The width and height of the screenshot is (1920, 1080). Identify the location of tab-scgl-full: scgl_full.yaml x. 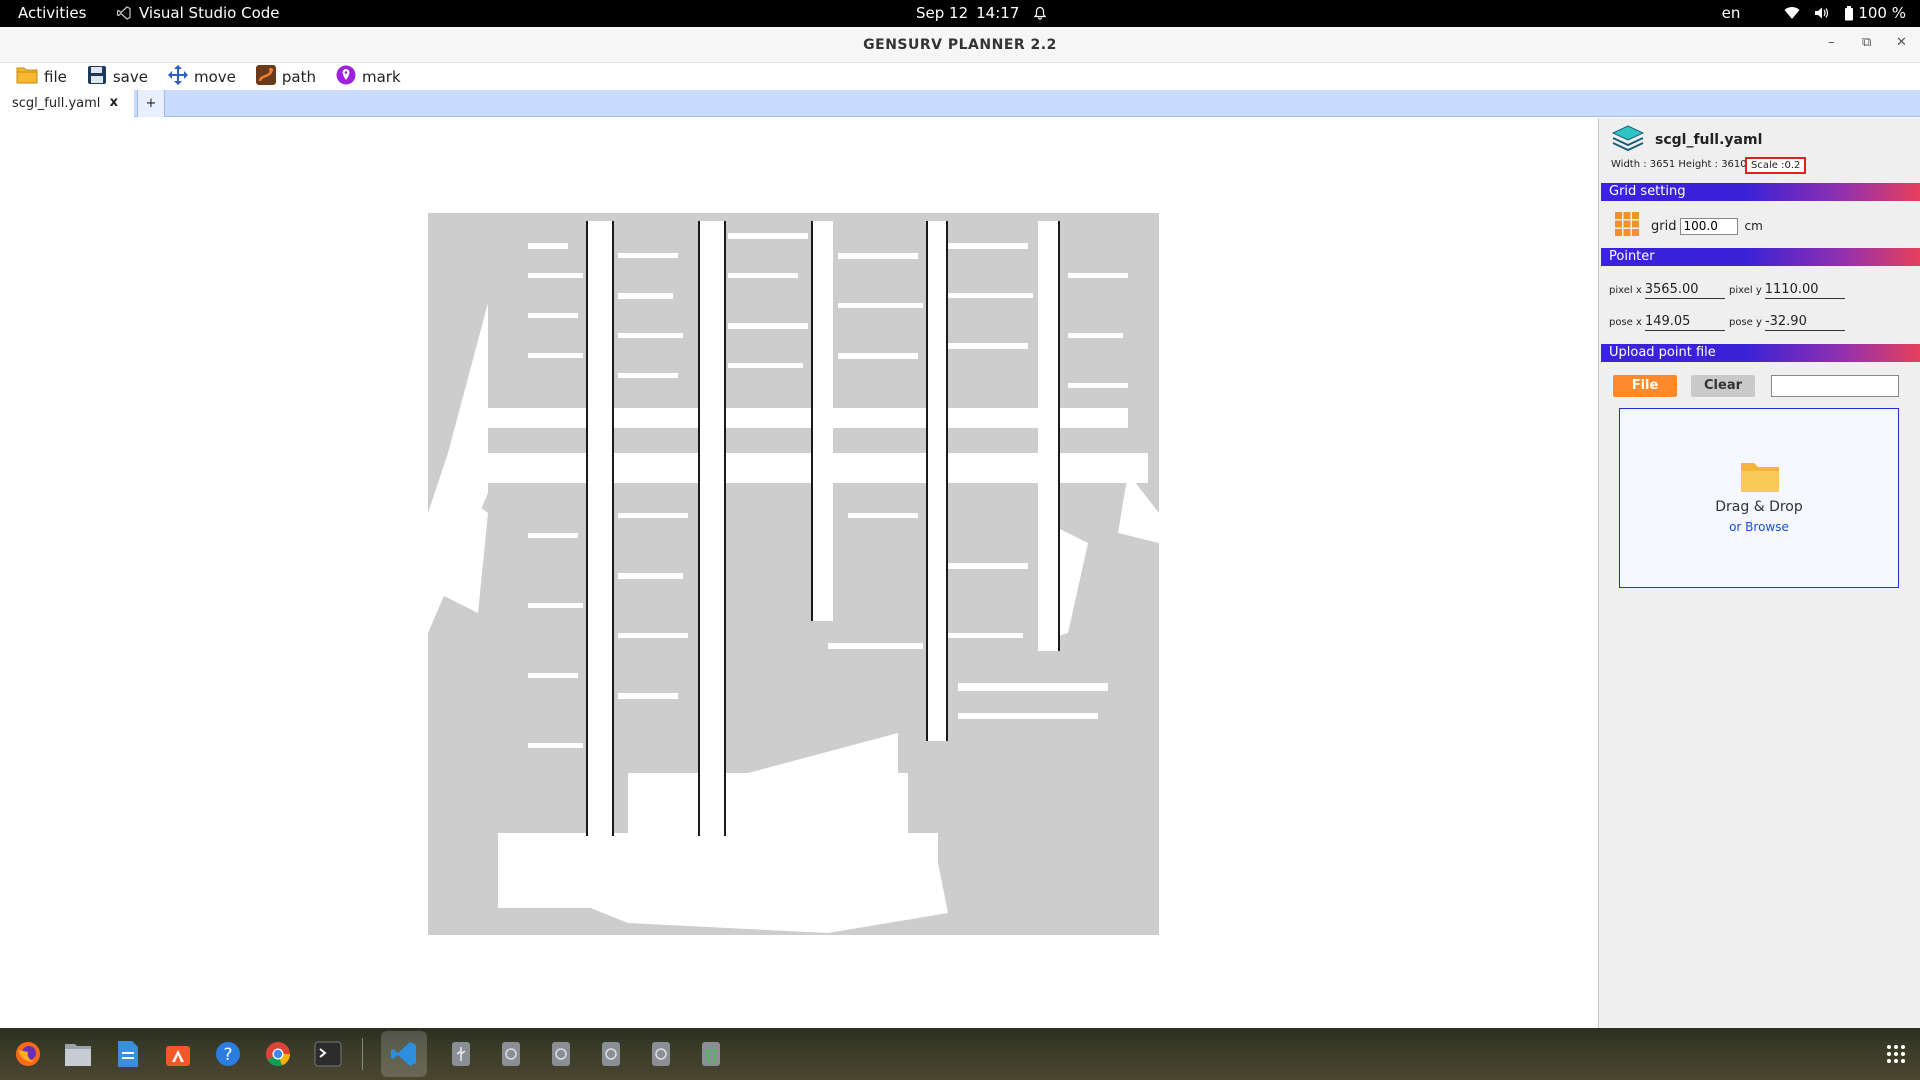
(67, 103).